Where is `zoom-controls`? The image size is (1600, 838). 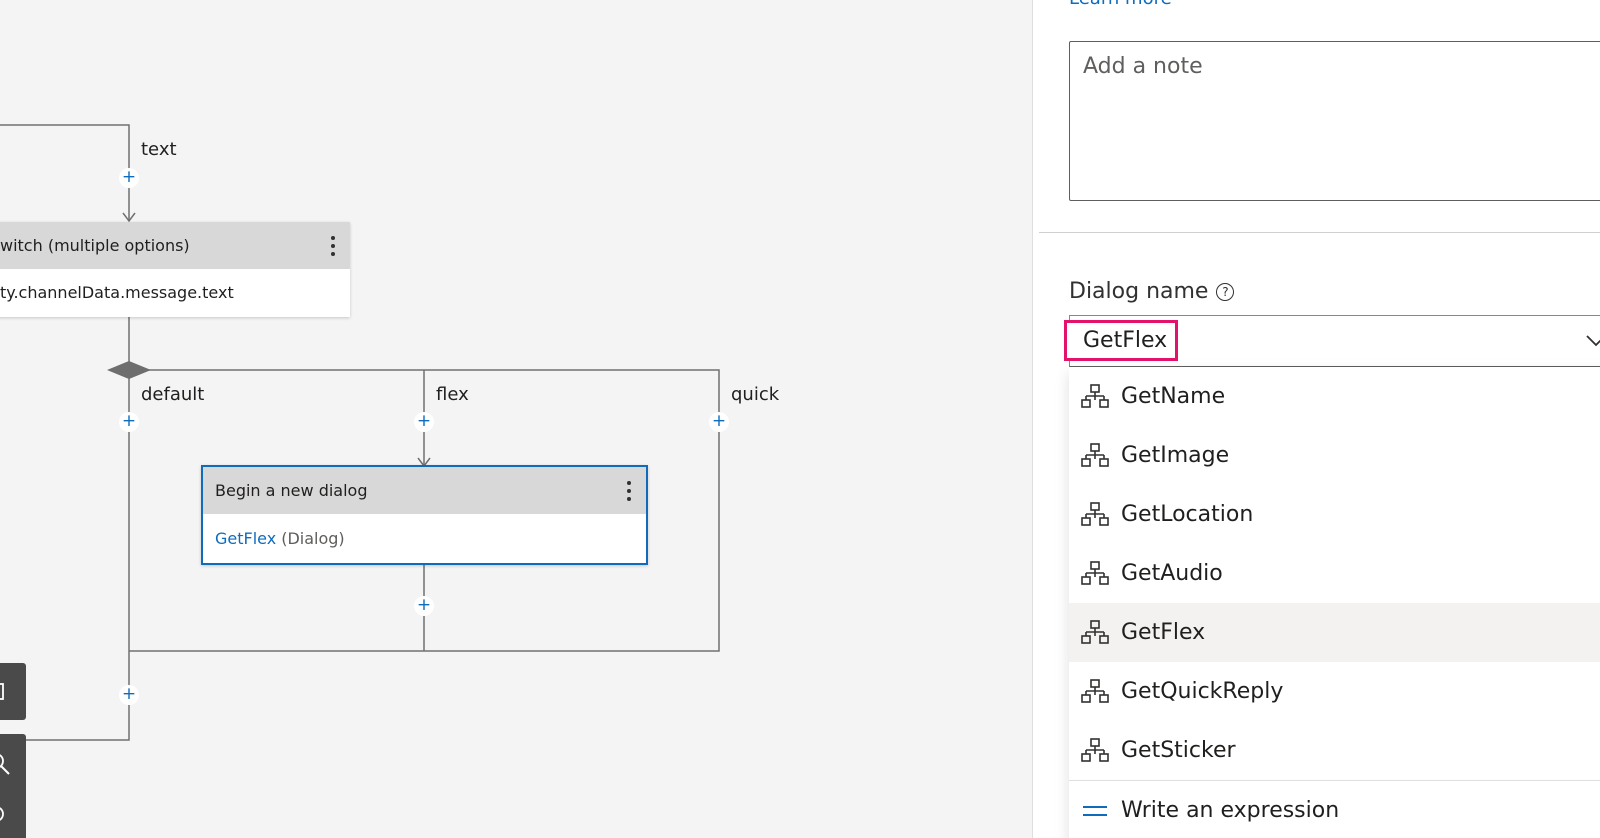
zoom-controls is located at coordinates (13, 786).